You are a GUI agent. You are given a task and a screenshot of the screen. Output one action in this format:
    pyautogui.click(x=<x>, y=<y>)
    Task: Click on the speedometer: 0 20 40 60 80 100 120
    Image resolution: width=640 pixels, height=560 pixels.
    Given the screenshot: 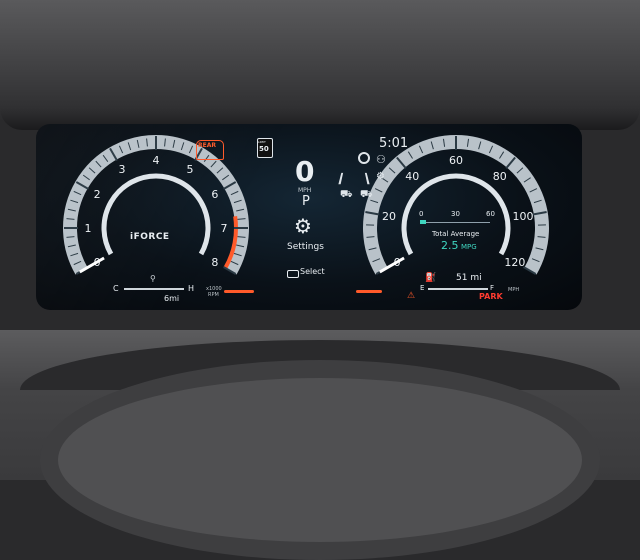 What is the action you would take?
    pyautogui.click(x=455, y=205)
    